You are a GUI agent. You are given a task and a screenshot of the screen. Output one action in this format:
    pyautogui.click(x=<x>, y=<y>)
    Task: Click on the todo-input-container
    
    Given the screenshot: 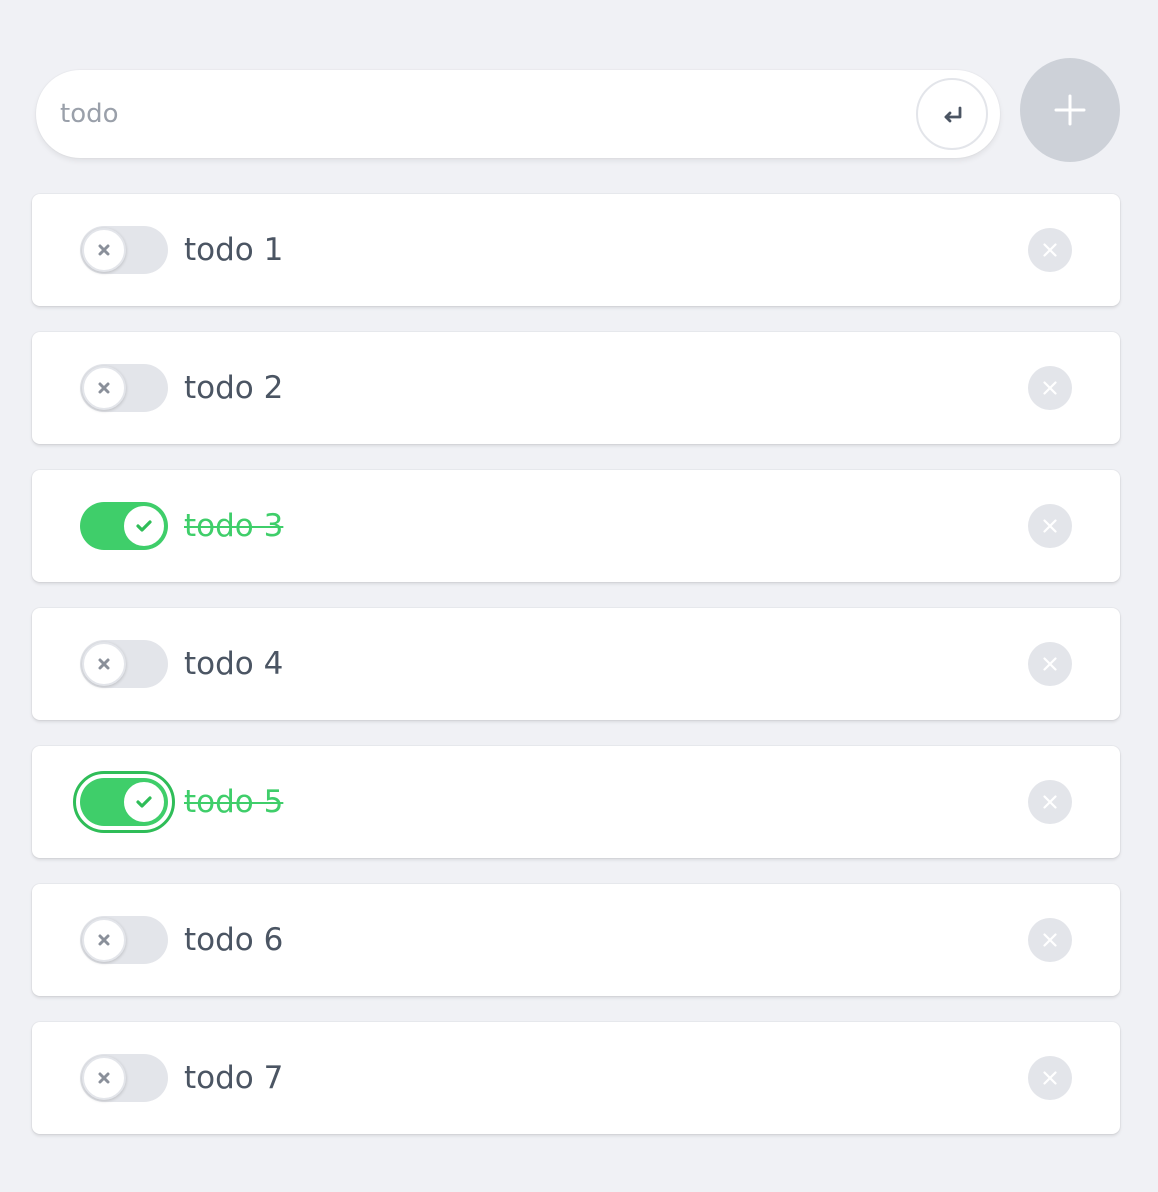 What is the action you would take?
    pyautogui.click(x=518, y=114)
    